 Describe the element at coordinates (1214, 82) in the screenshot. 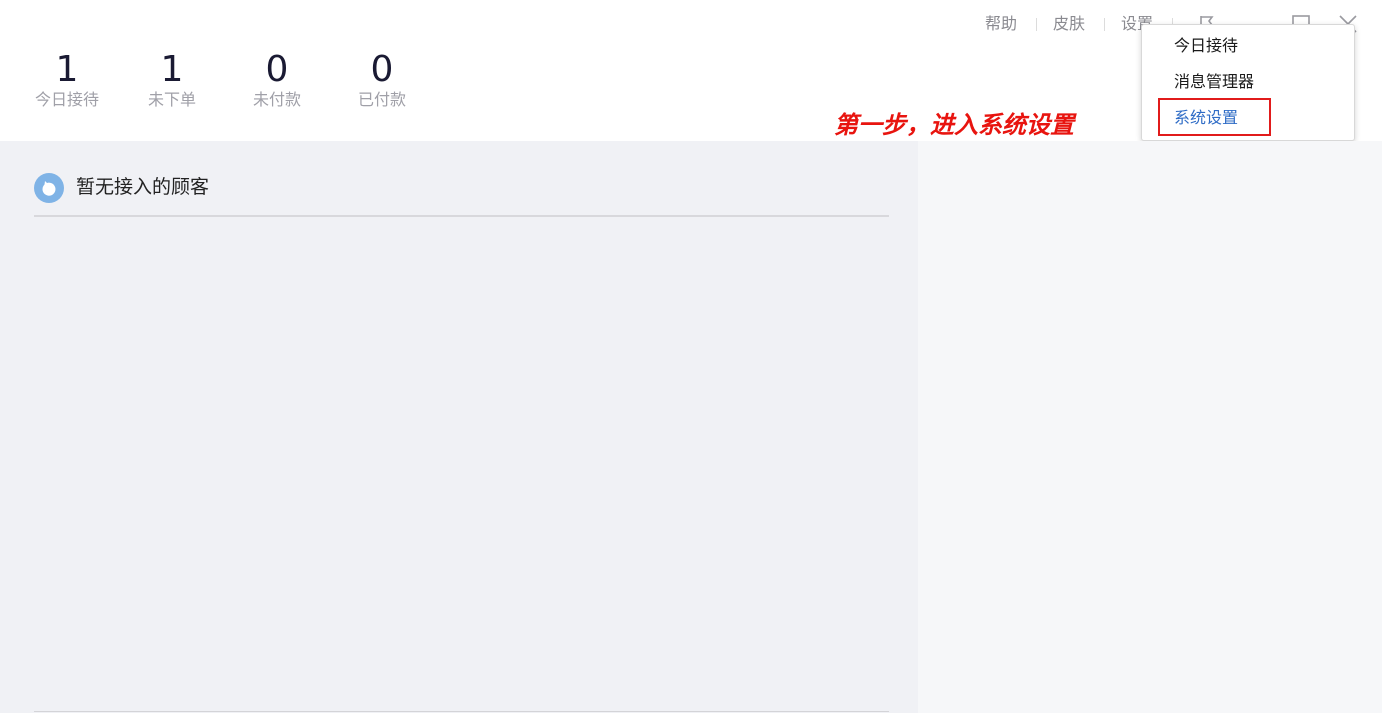

I see `menu-item-message-manager: 消息管理器` at that location.